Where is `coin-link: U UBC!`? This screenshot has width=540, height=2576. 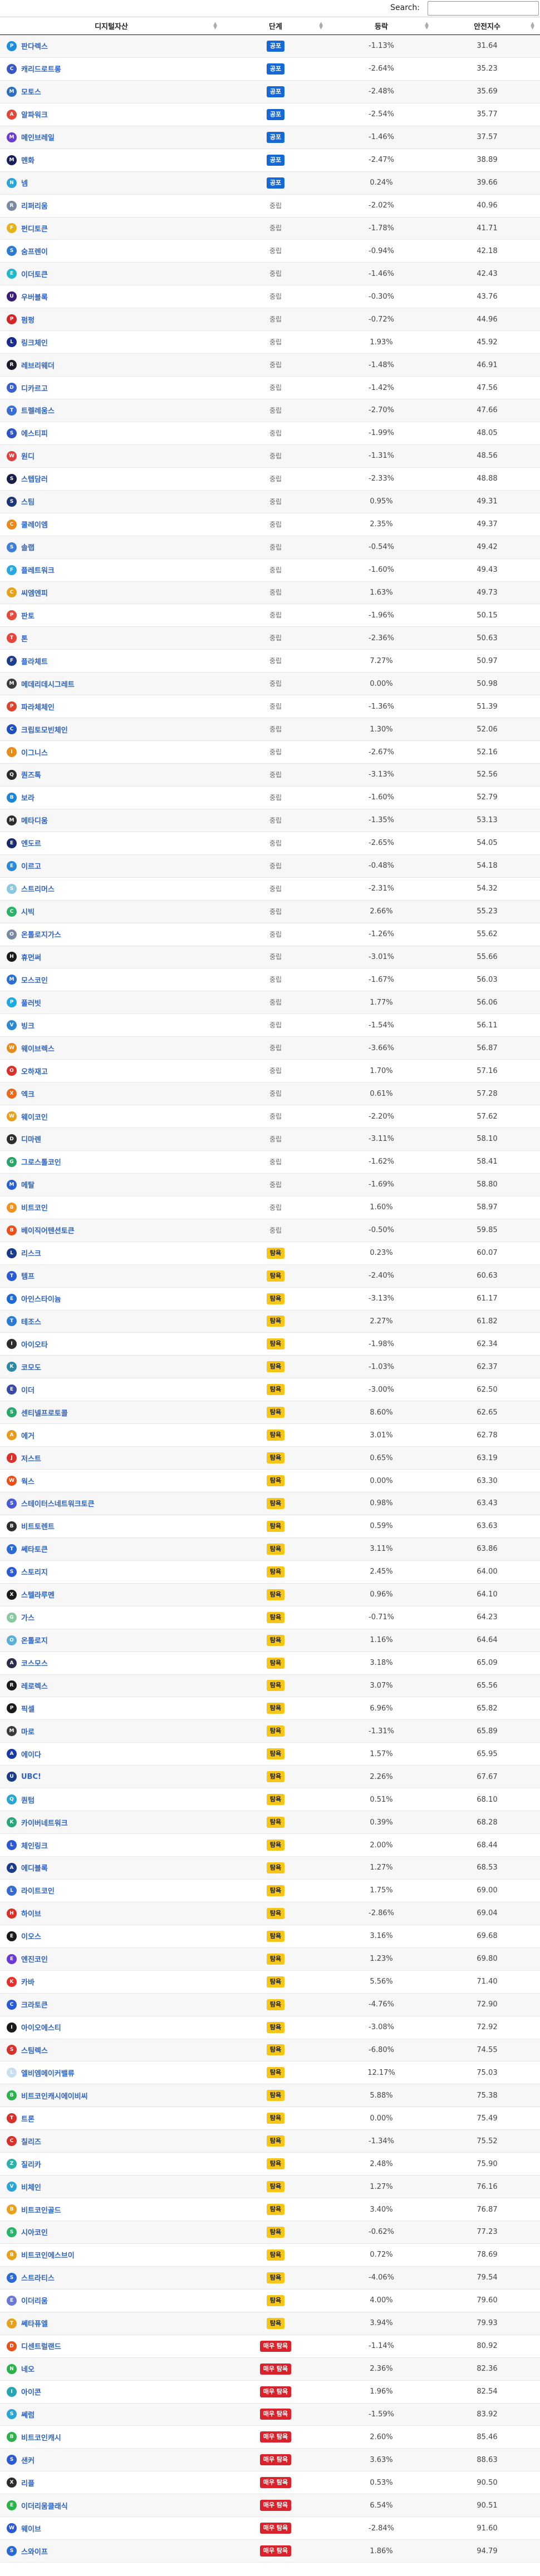 coin-link: U UBC! is located at coordinates (24, 1777).